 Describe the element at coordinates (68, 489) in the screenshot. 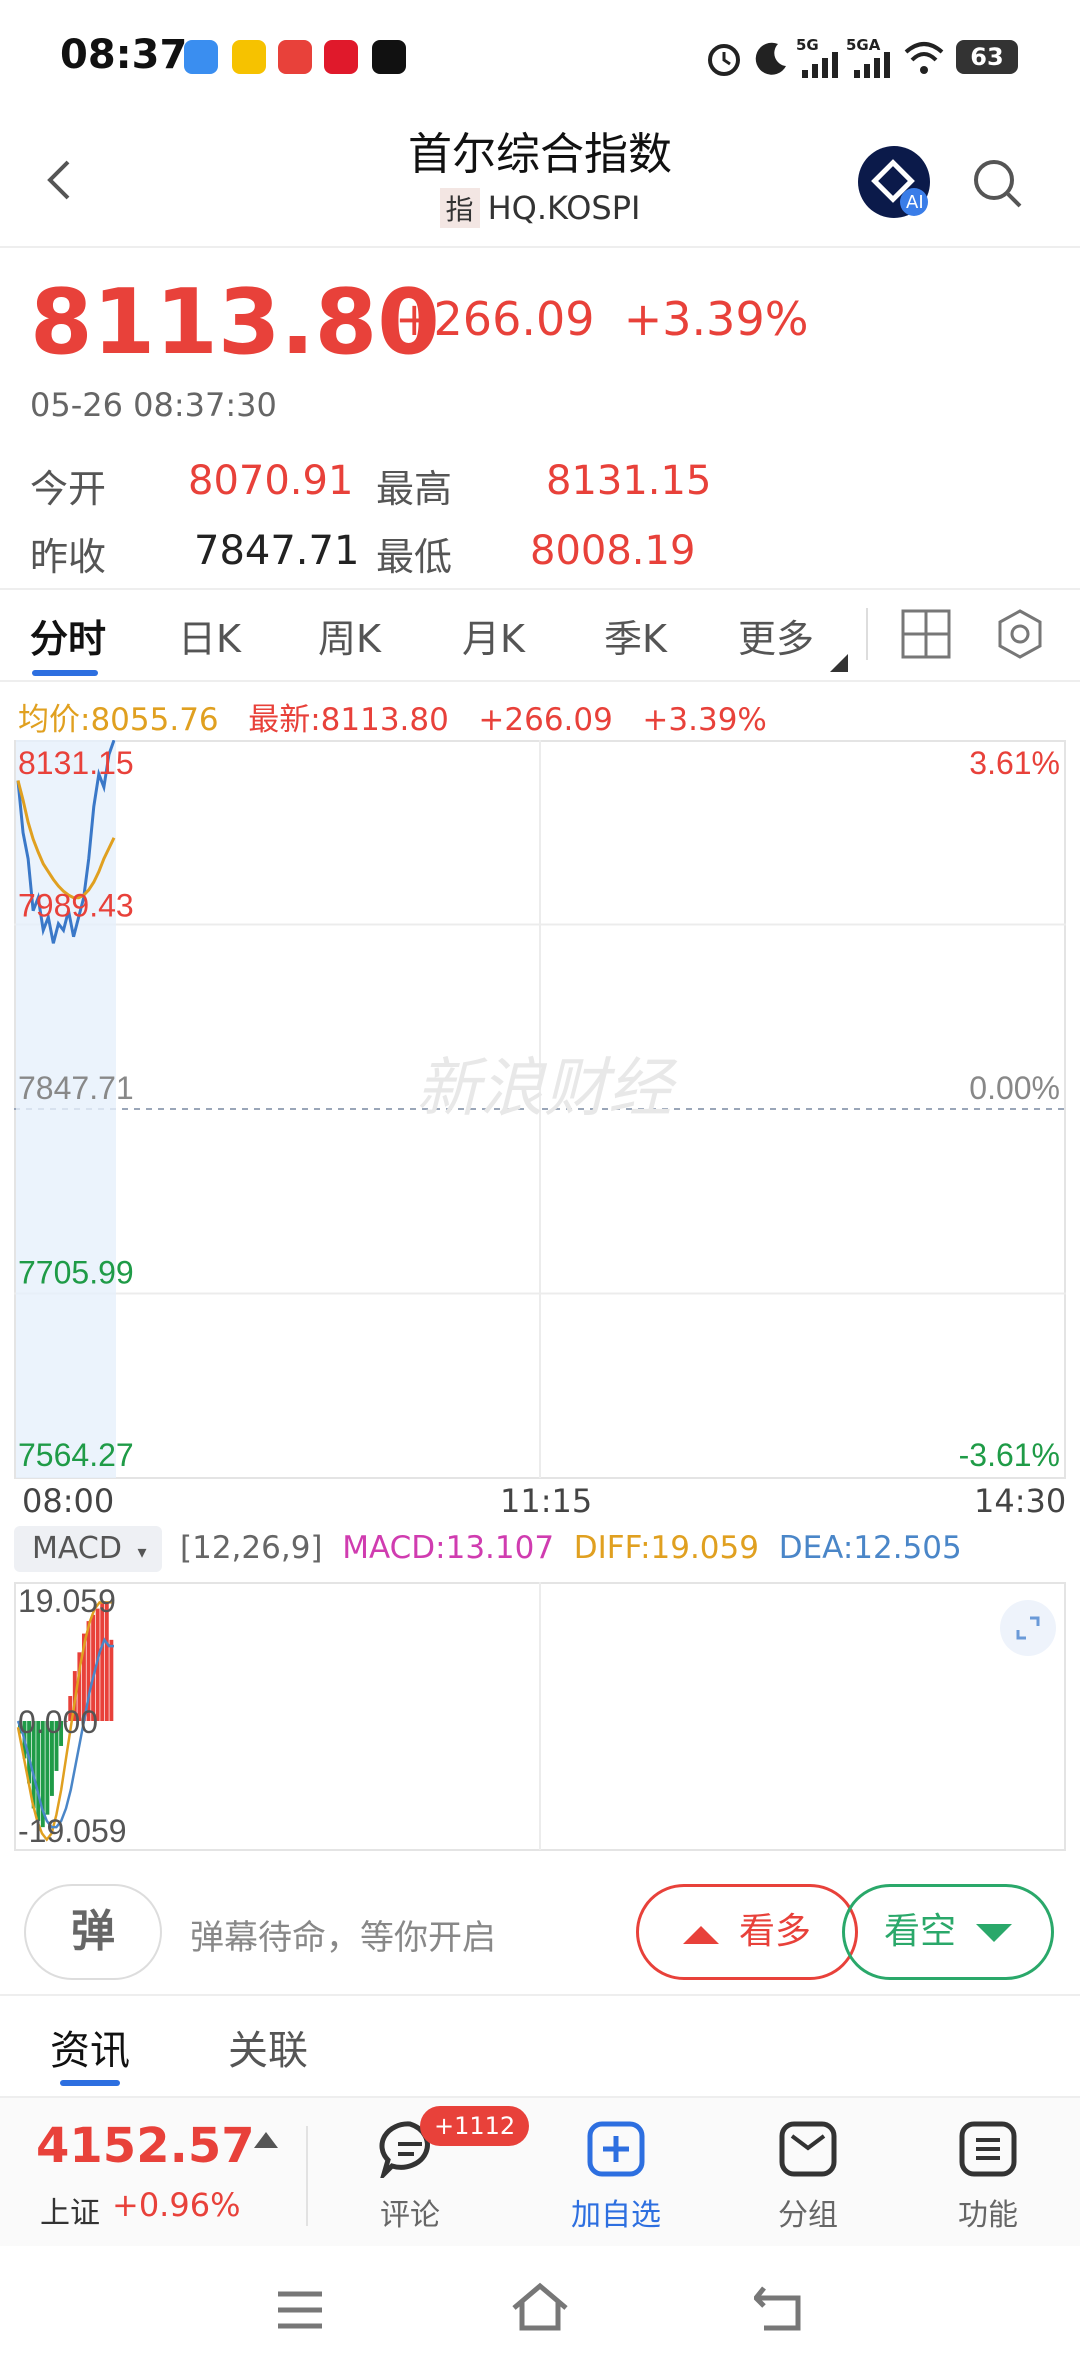

I see `open-label: 今开` at that location.